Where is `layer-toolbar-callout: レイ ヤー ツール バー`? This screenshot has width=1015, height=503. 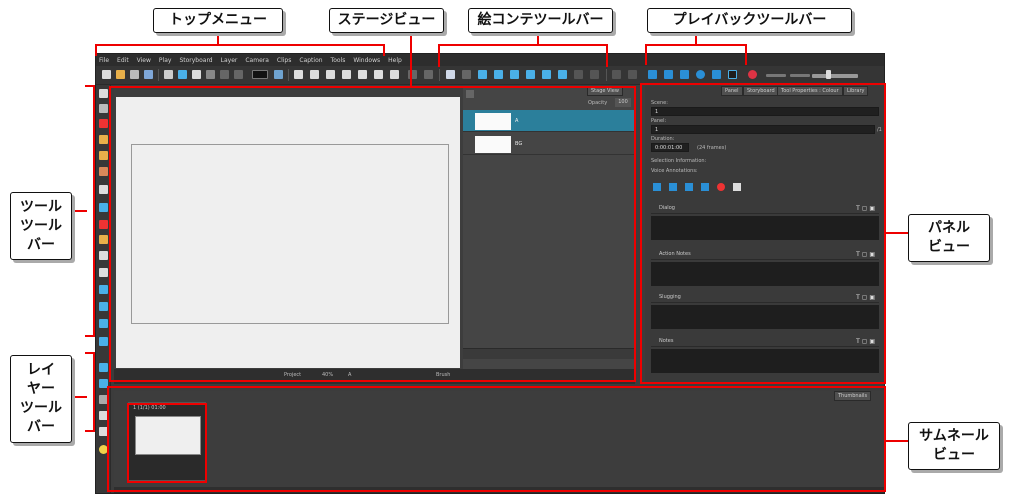
layer-toolbar-callout: レイ ヤー ツール バー is located at coordinates (41, 399).